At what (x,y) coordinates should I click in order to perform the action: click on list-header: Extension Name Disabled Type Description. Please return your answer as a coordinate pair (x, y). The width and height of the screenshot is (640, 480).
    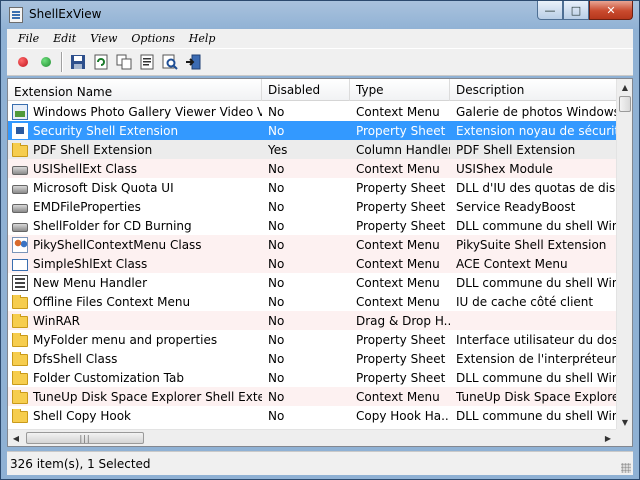
    Looking at the image, I should click on (313, 90).